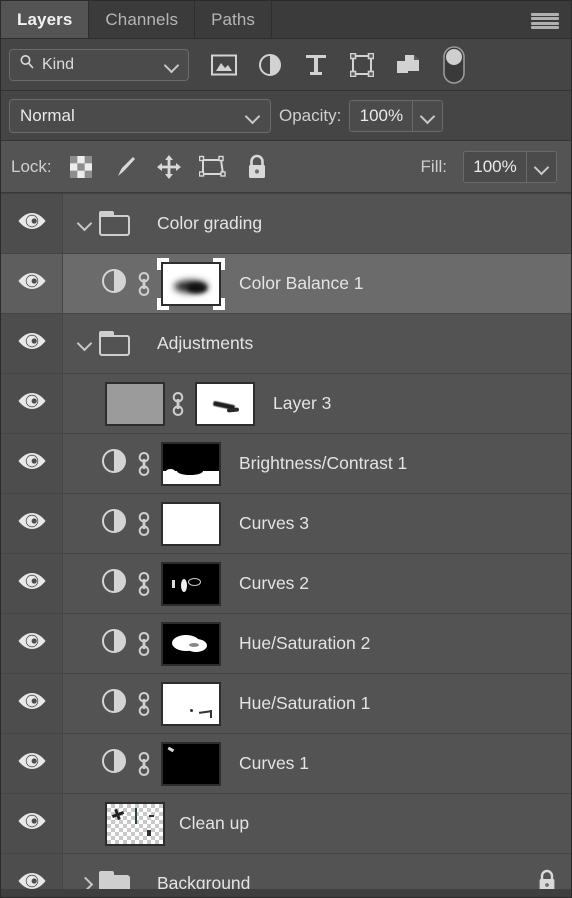 This screenshot has width=572, height=898. What do you see at coordinates (274, 583) in the screenshot?
I see `layer-name: Curves 2` at bounding box center [274, 583].